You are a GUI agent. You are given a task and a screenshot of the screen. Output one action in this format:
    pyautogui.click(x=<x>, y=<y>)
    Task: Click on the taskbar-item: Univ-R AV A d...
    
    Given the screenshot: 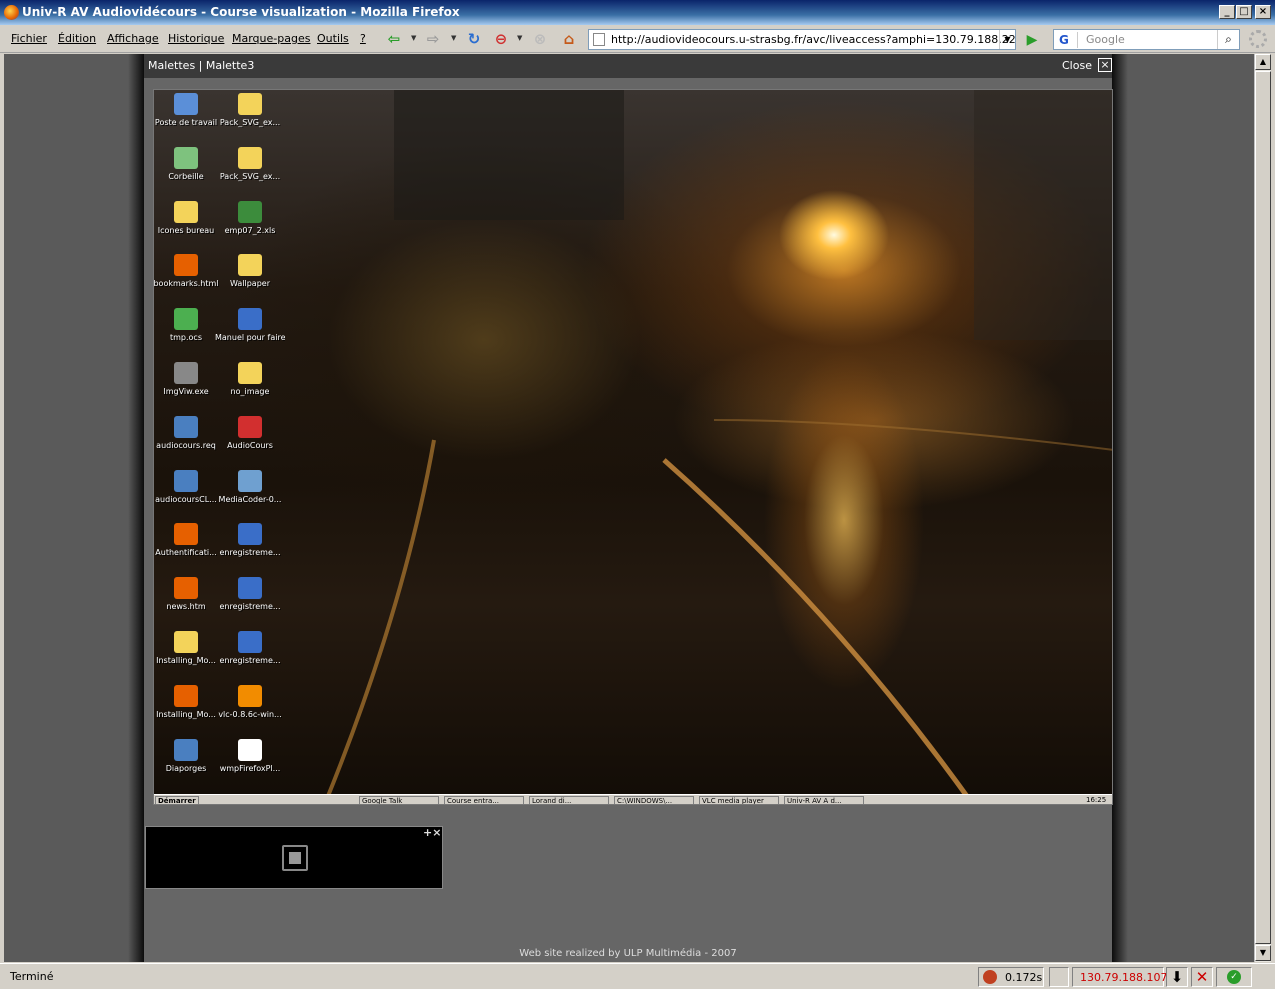 What is the action you would take?
    pyautogui.click(x=824, y=800)
    